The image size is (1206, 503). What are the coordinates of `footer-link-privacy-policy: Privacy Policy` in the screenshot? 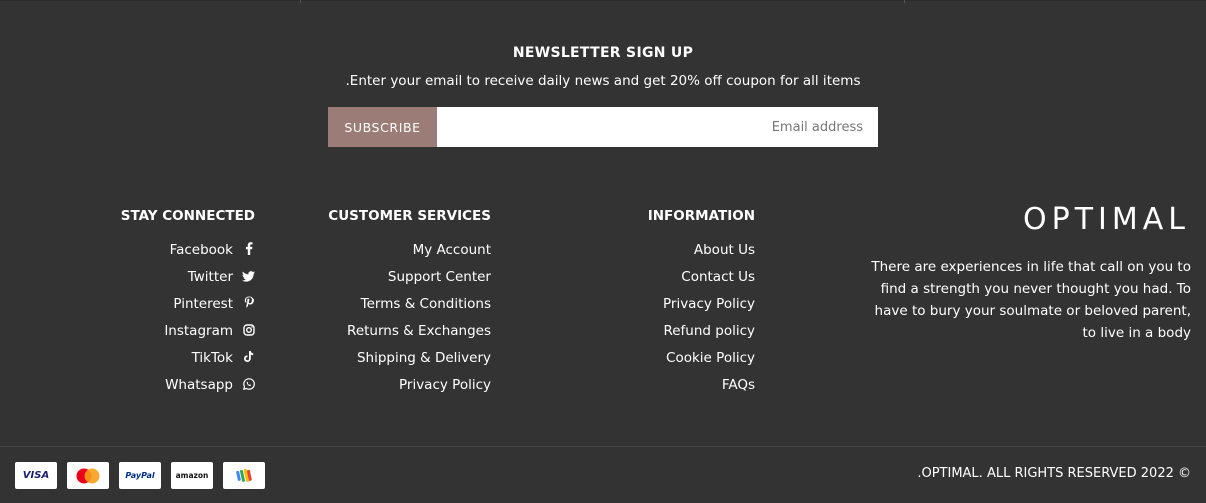 It's located at (677, 308).